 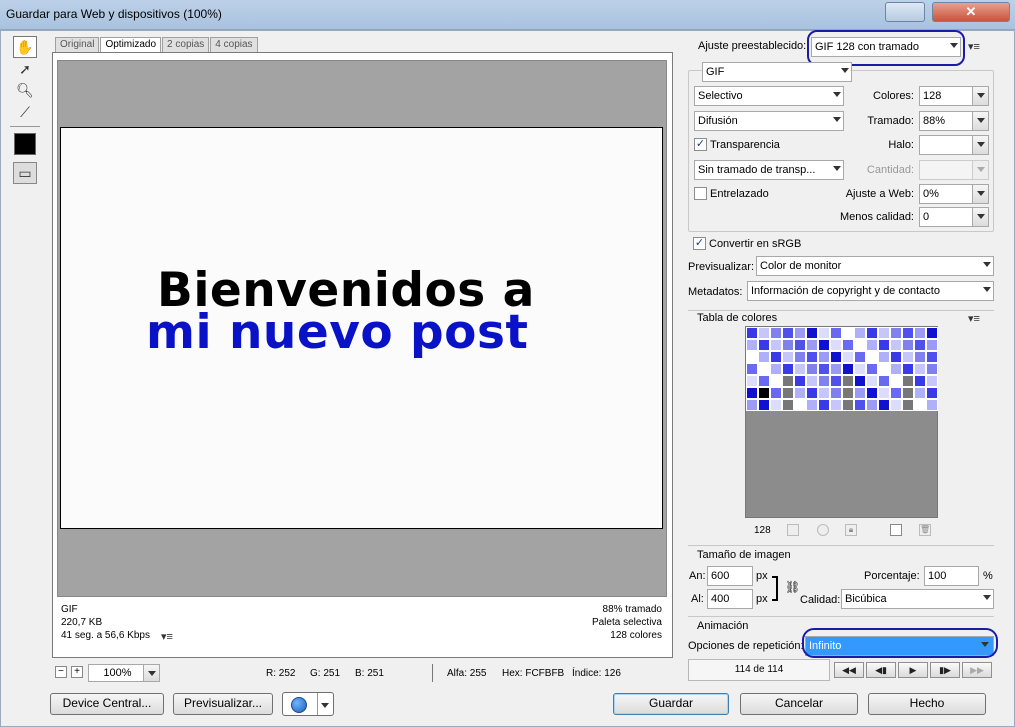 What do you see at coordinates (671, 704) in the screenshot?
I see `save-button: Guardar` at bounding box center [671, 704].